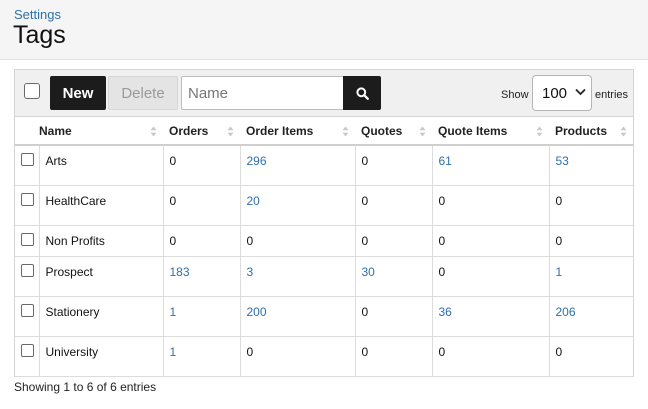 This screenshot has height=409, width=648. I want to click on column-header-orders: Orders, so click(201, 131).